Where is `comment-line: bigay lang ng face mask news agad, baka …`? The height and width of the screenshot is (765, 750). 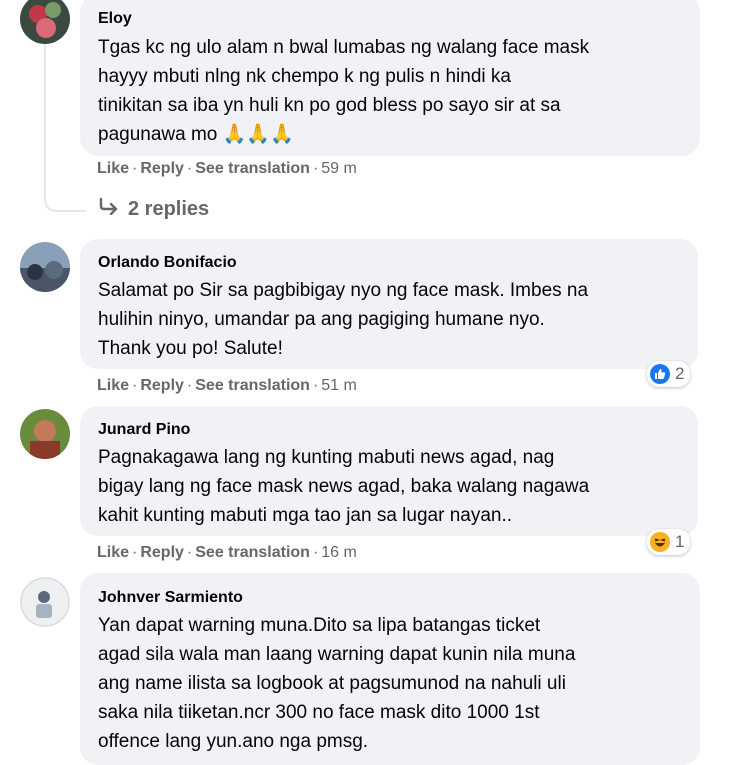
comment-line: bigay lang ng face mask news agad, baka … is located at coordinates (344, 486).